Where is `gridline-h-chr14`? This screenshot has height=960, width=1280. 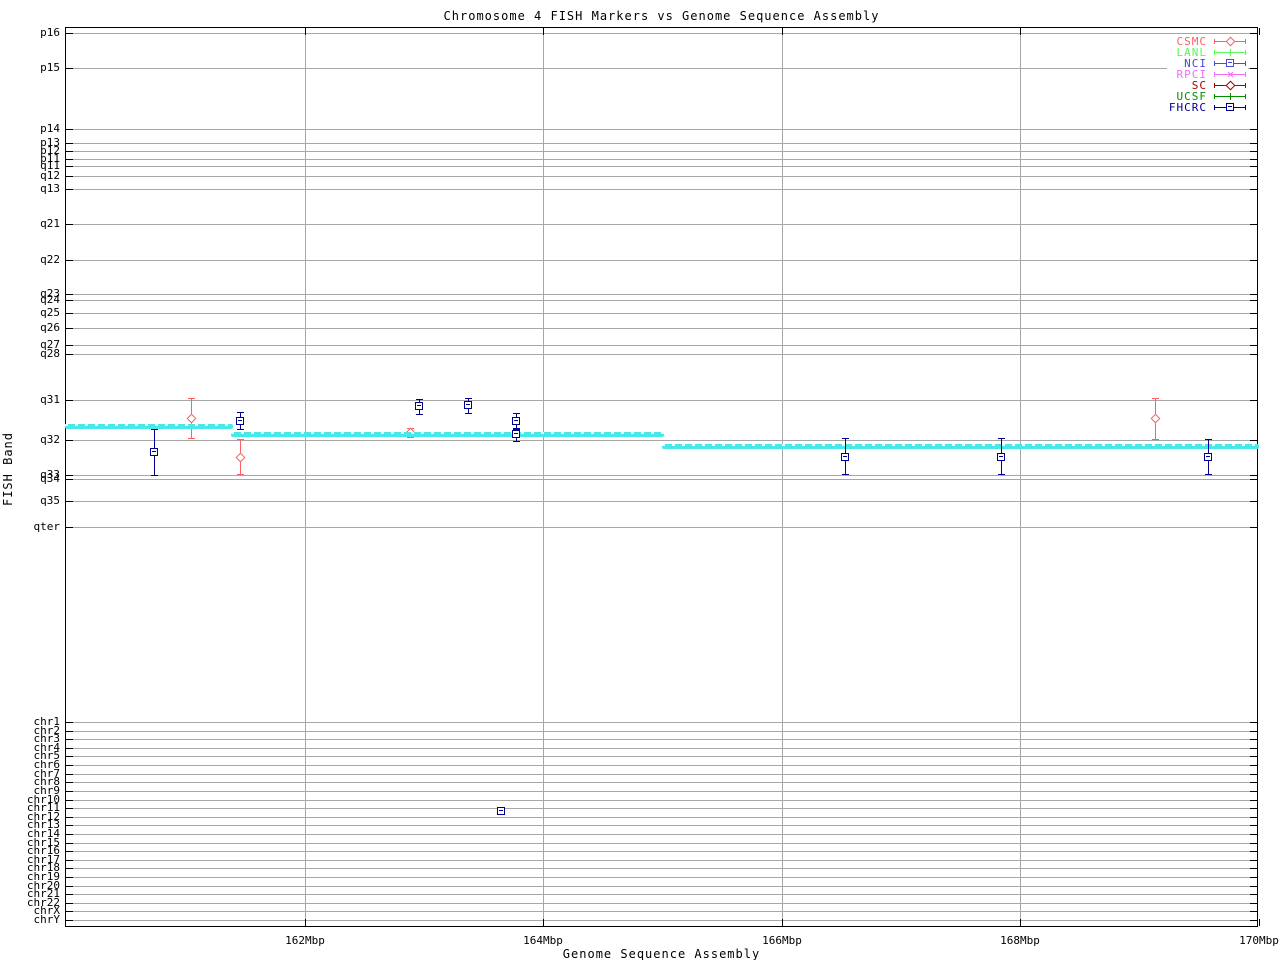 gridline-h-chr14 is located at coordinates (661, 834).